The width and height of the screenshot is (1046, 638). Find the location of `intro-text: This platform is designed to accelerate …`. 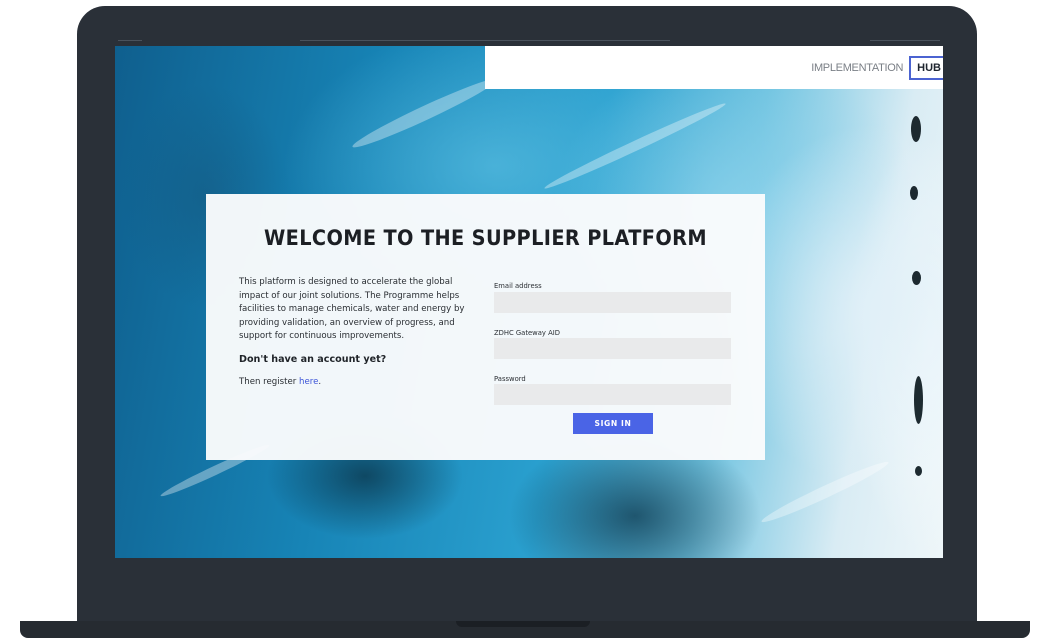

intro-text: This platform is designed to accelerate … is located at coordinates (352, 309).